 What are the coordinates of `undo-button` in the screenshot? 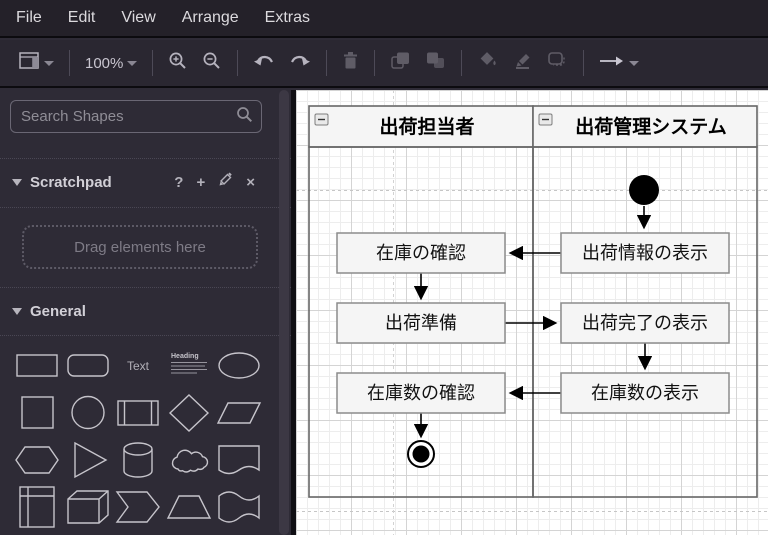 It's located at (264, 63).